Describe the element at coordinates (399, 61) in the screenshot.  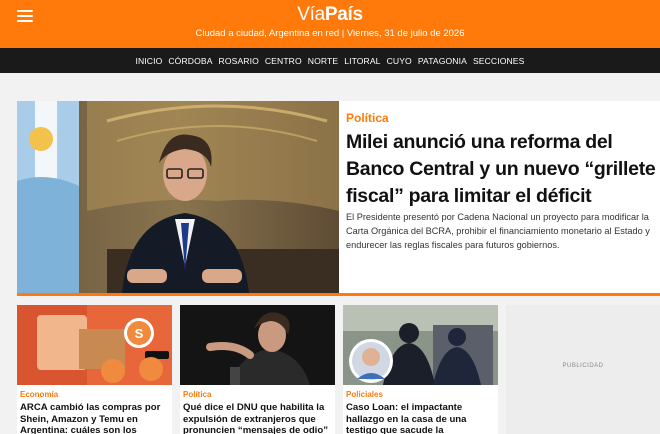
I see `nav-item-cuyo: CUYO` at that location.